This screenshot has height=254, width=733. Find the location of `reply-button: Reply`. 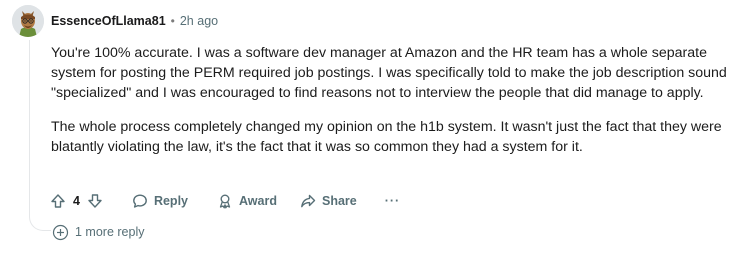

reply-button: Reply is located at coordinates (159, 201).